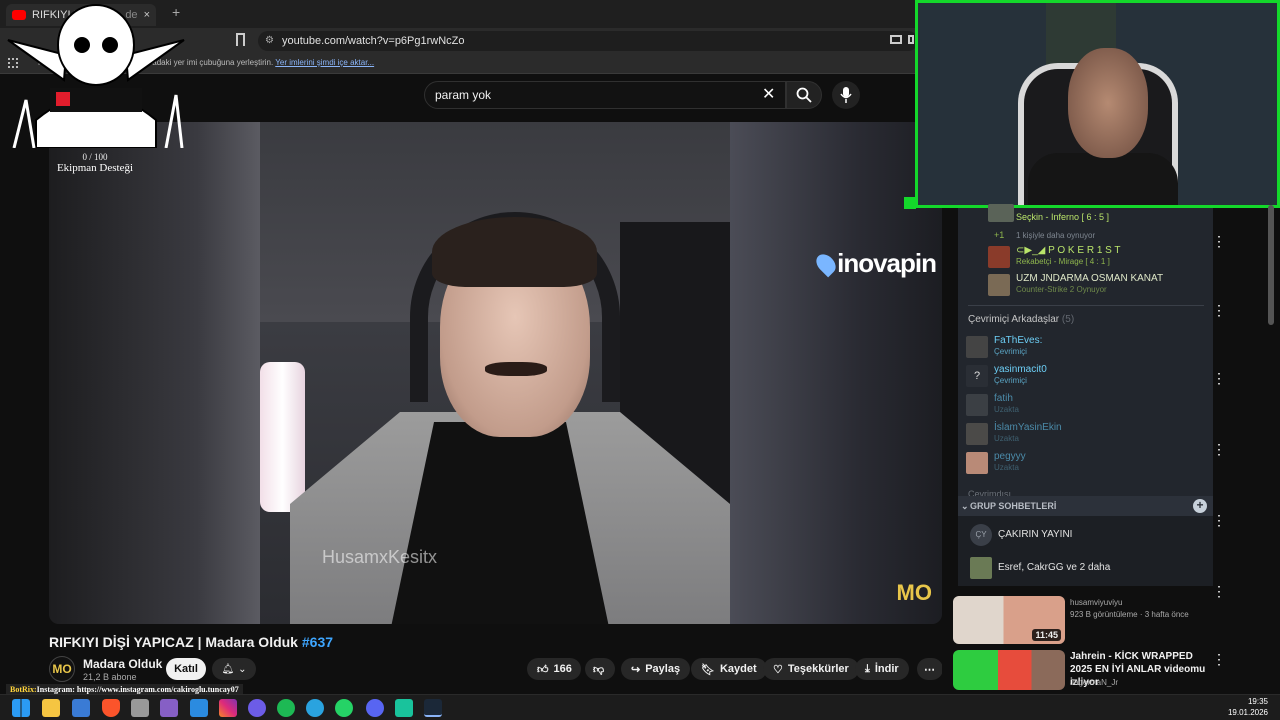 This screenshot has width=1280, height=720. What do you see at coordinates (373, 41) in the screenshot?
I see `url-text: youtube.com/watch?v=p6Pg1rwNcZo` at bounding box center [373, 41].